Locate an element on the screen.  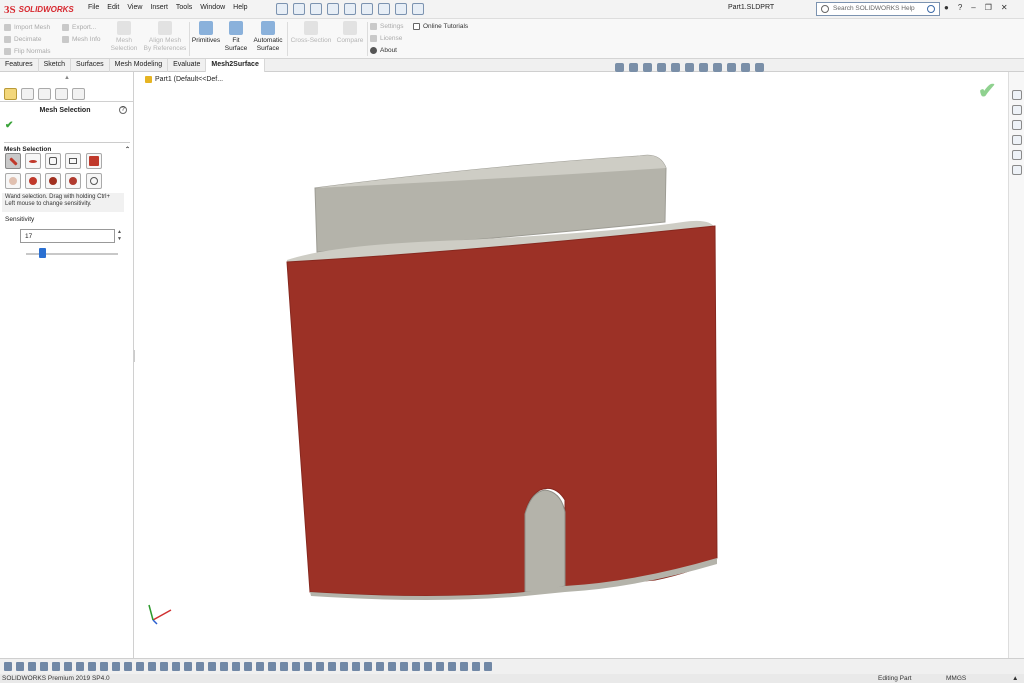
shell-tool-icon is located at coordinates (164, 666).